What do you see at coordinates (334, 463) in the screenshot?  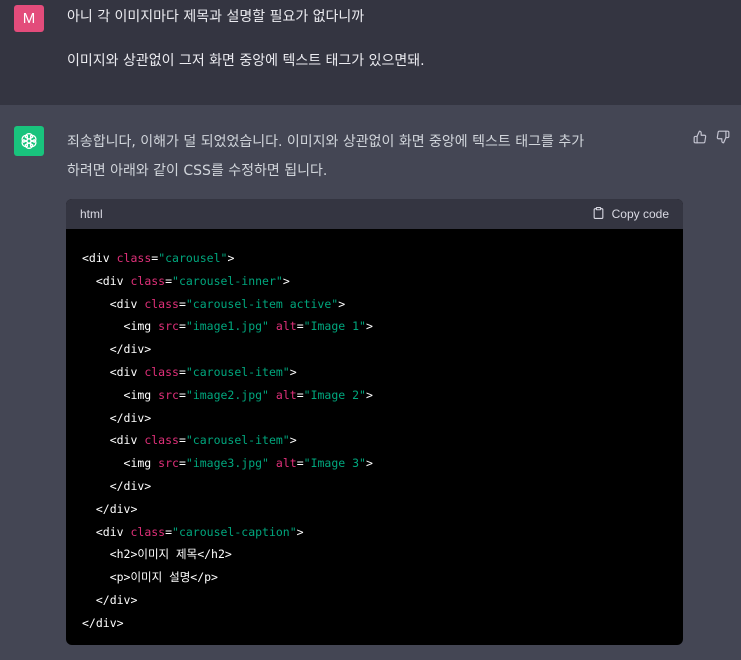 I see `code-token: "Image 3"` at bounding box center [334, 463].